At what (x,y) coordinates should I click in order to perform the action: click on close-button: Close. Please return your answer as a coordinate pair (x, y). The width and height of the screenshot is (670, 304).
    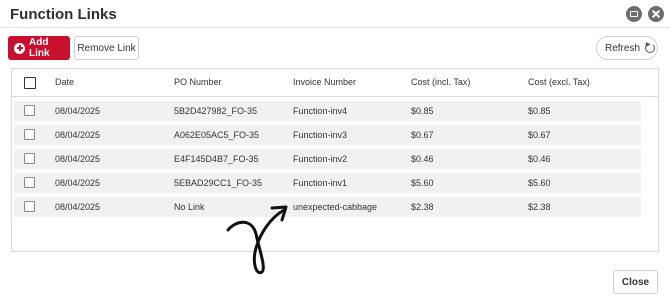
    Looking at the image, I should click on (635, 282).